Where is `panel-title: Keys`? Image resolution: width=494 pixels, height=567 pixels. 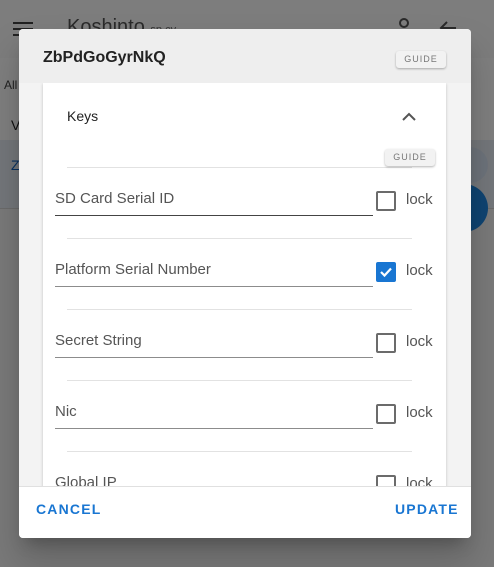
panel-title: Keys is located at coordinates (83, 116).